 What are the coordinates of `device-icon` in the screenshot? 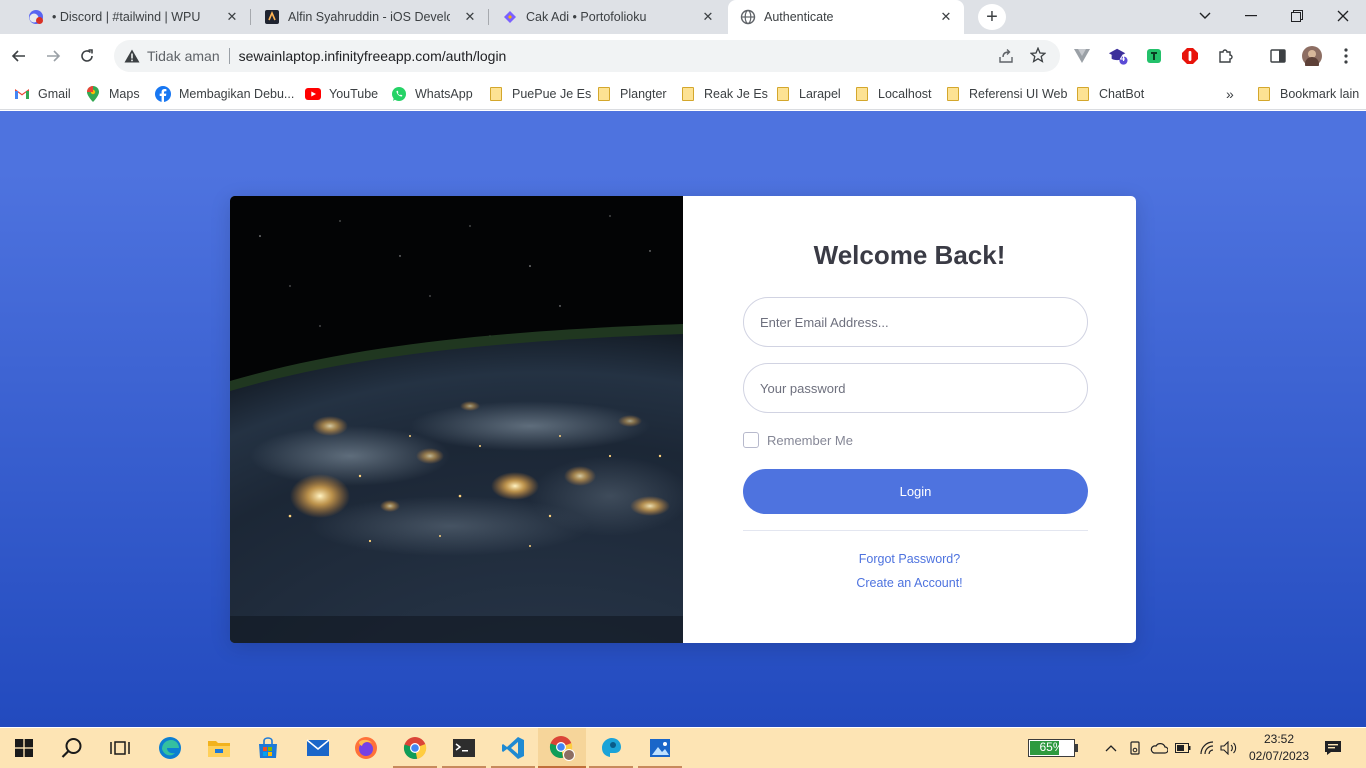 It's located at (1135, 748).